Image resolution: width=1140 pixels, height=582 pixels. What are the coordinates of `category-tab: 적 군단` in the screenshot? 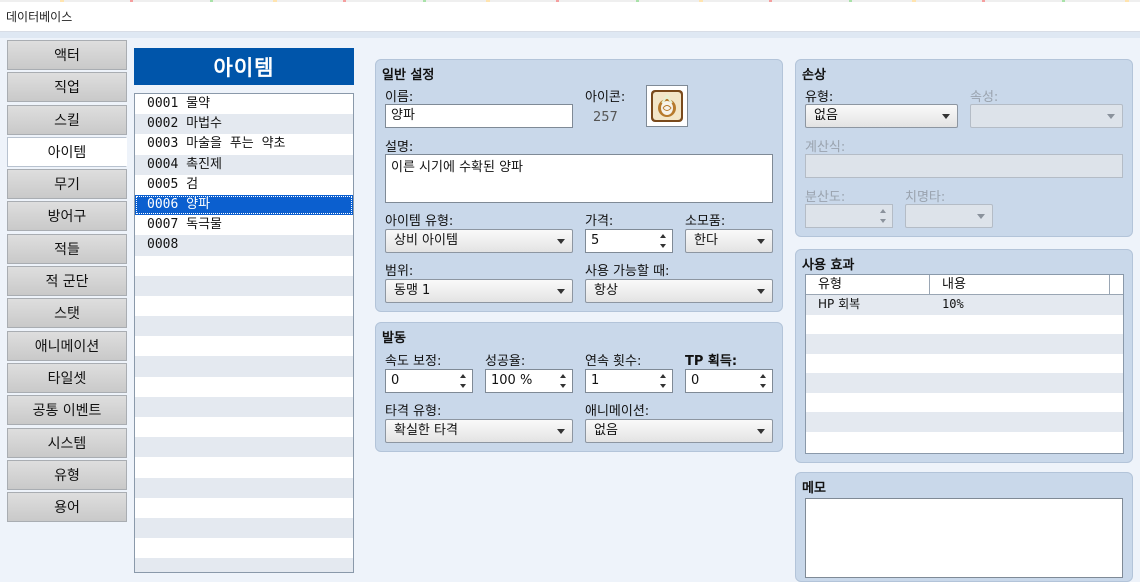 It's located at (67, 281).